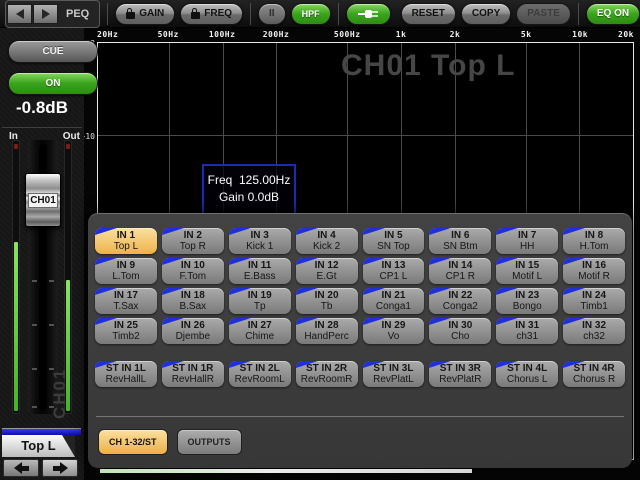  Describe the element at coordinates (594, 271) in the screenshot. I see `channel-button: IN 16 Motif R` at that location.